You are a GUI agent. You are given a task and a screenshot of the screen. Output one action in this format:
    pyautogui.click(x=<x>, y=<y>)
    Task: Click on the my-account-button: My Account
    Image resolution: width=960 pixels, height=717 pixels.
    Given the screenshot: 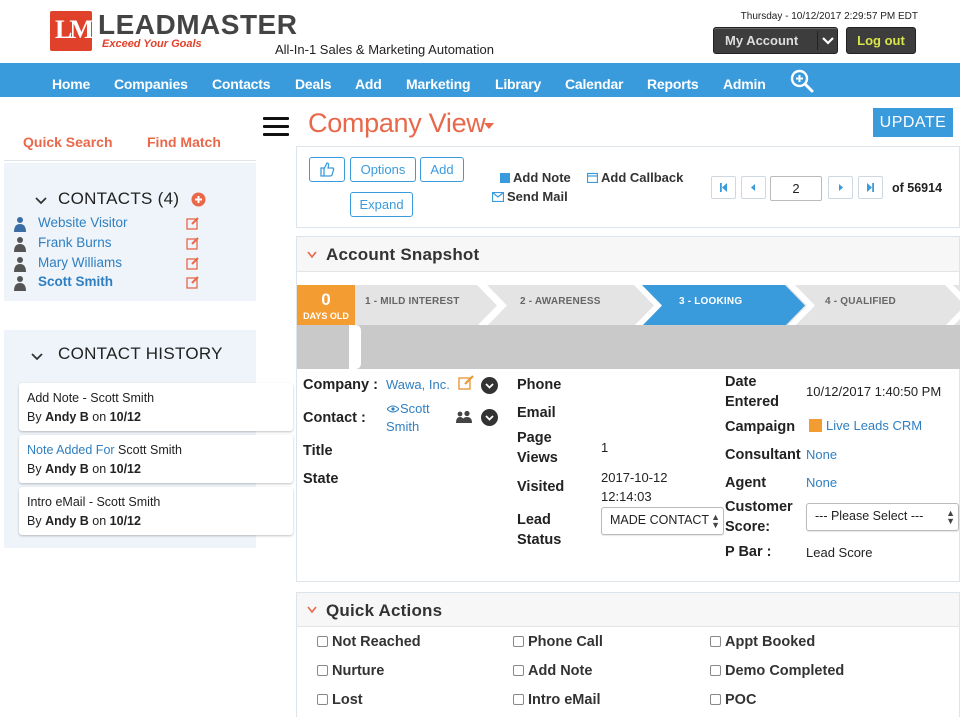 What is the action you would take?
    pyautogui.click(x=775, y=40)
    